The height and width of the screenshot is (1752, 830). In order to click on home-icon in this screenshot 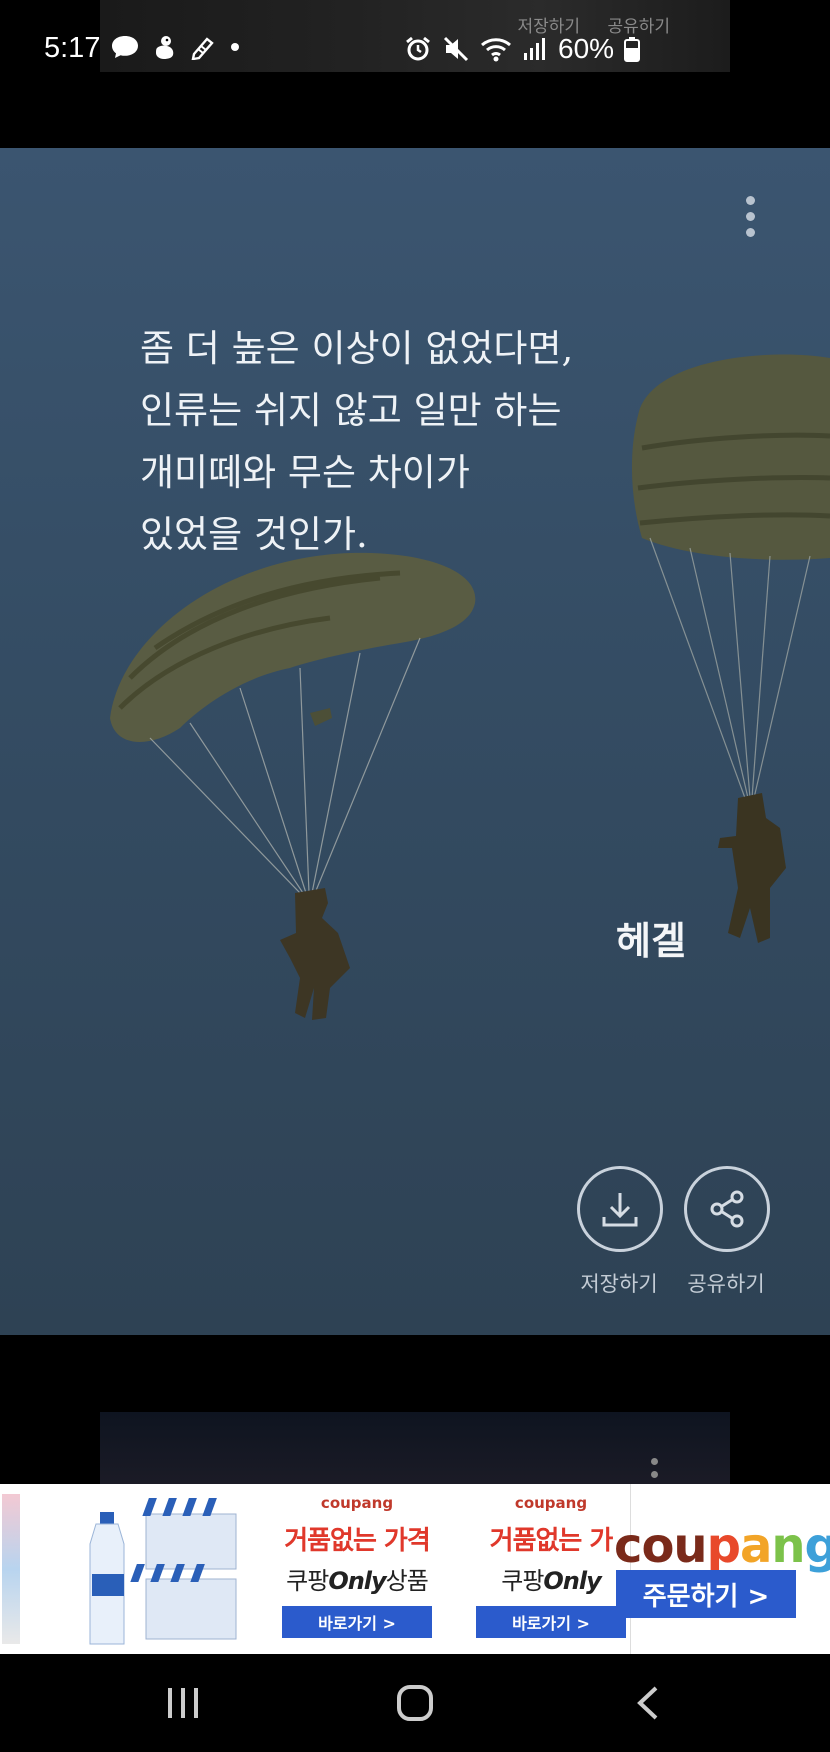, I will do `click(415, 1703)`.